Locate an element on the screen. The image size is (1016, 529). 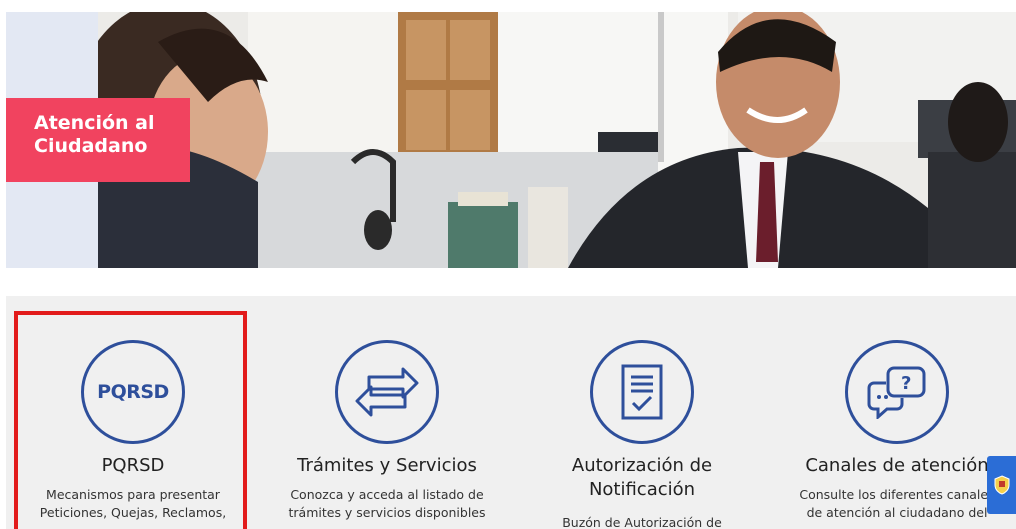
floating-shield-button is located at coordinates (1001, 485).